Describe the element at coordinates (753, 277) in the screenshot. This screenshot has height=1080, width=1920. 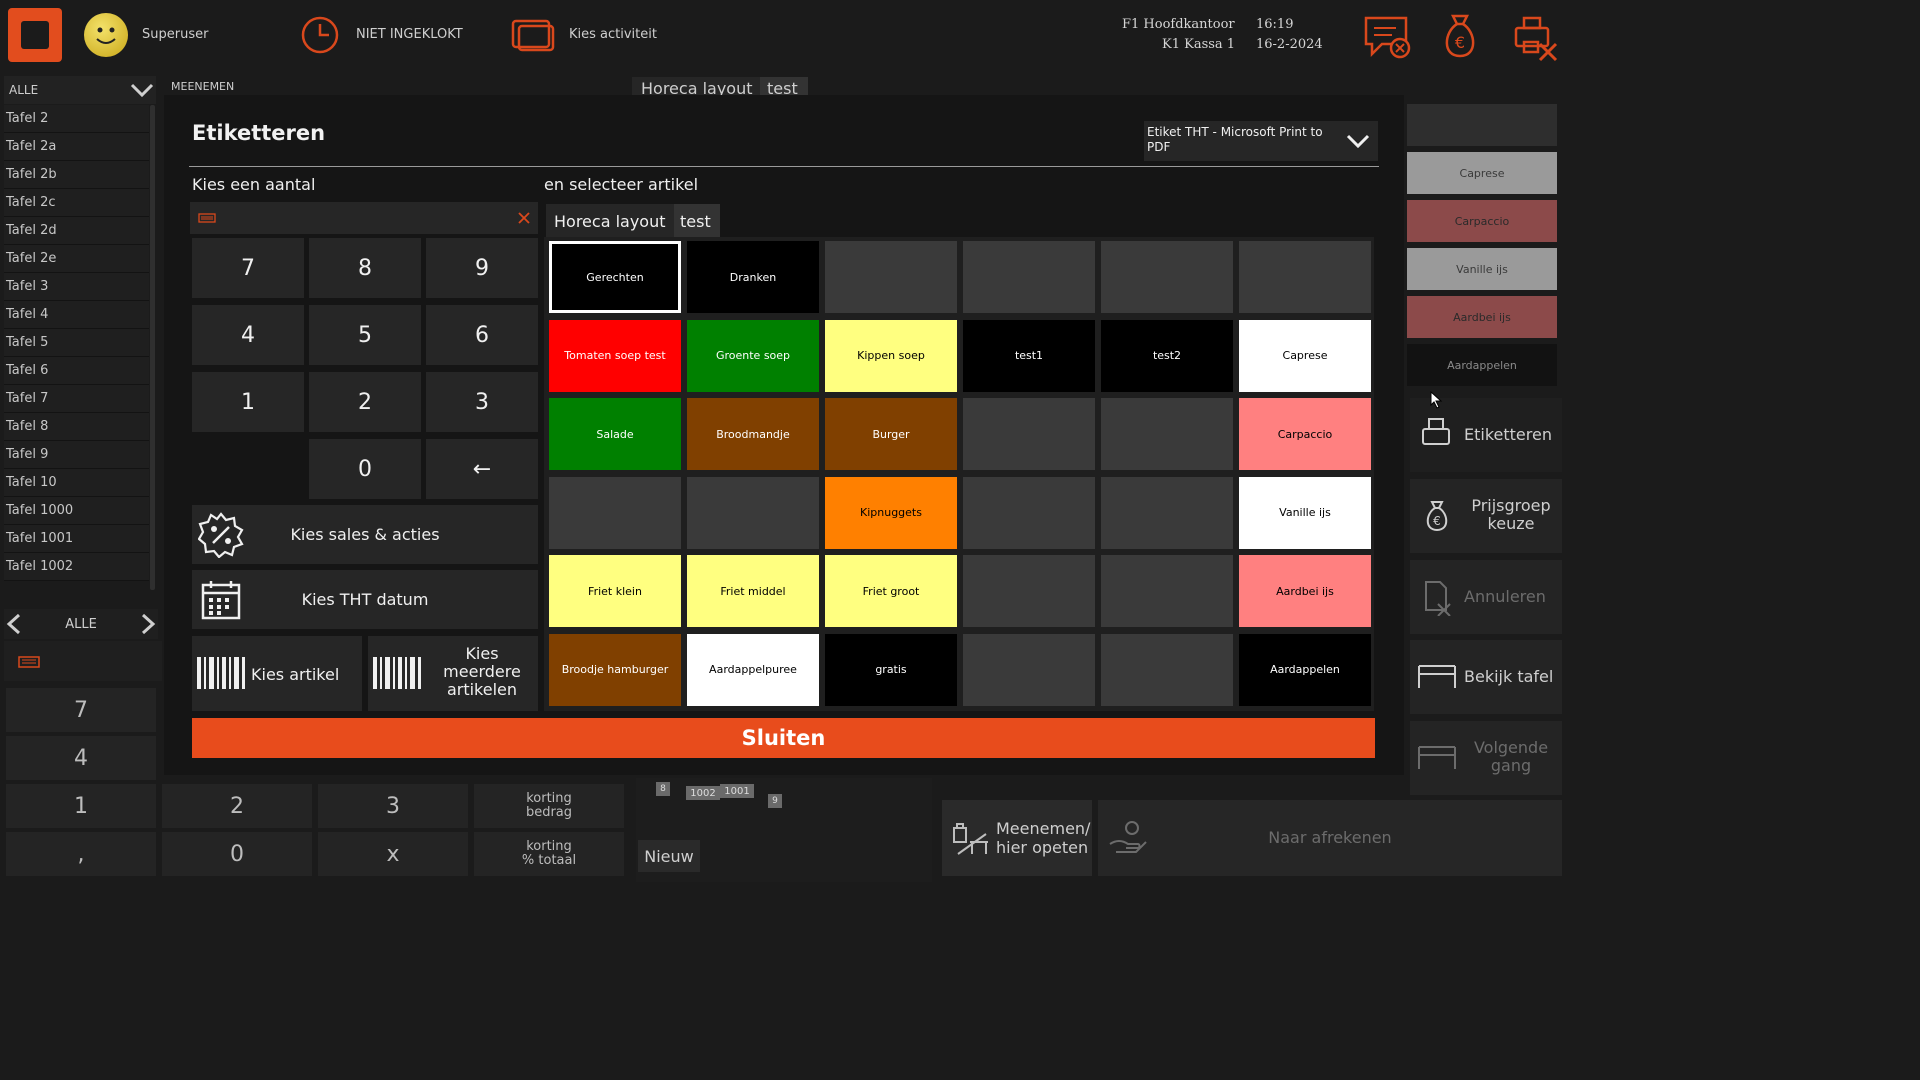
I see `article-button: Dranken` at that location.